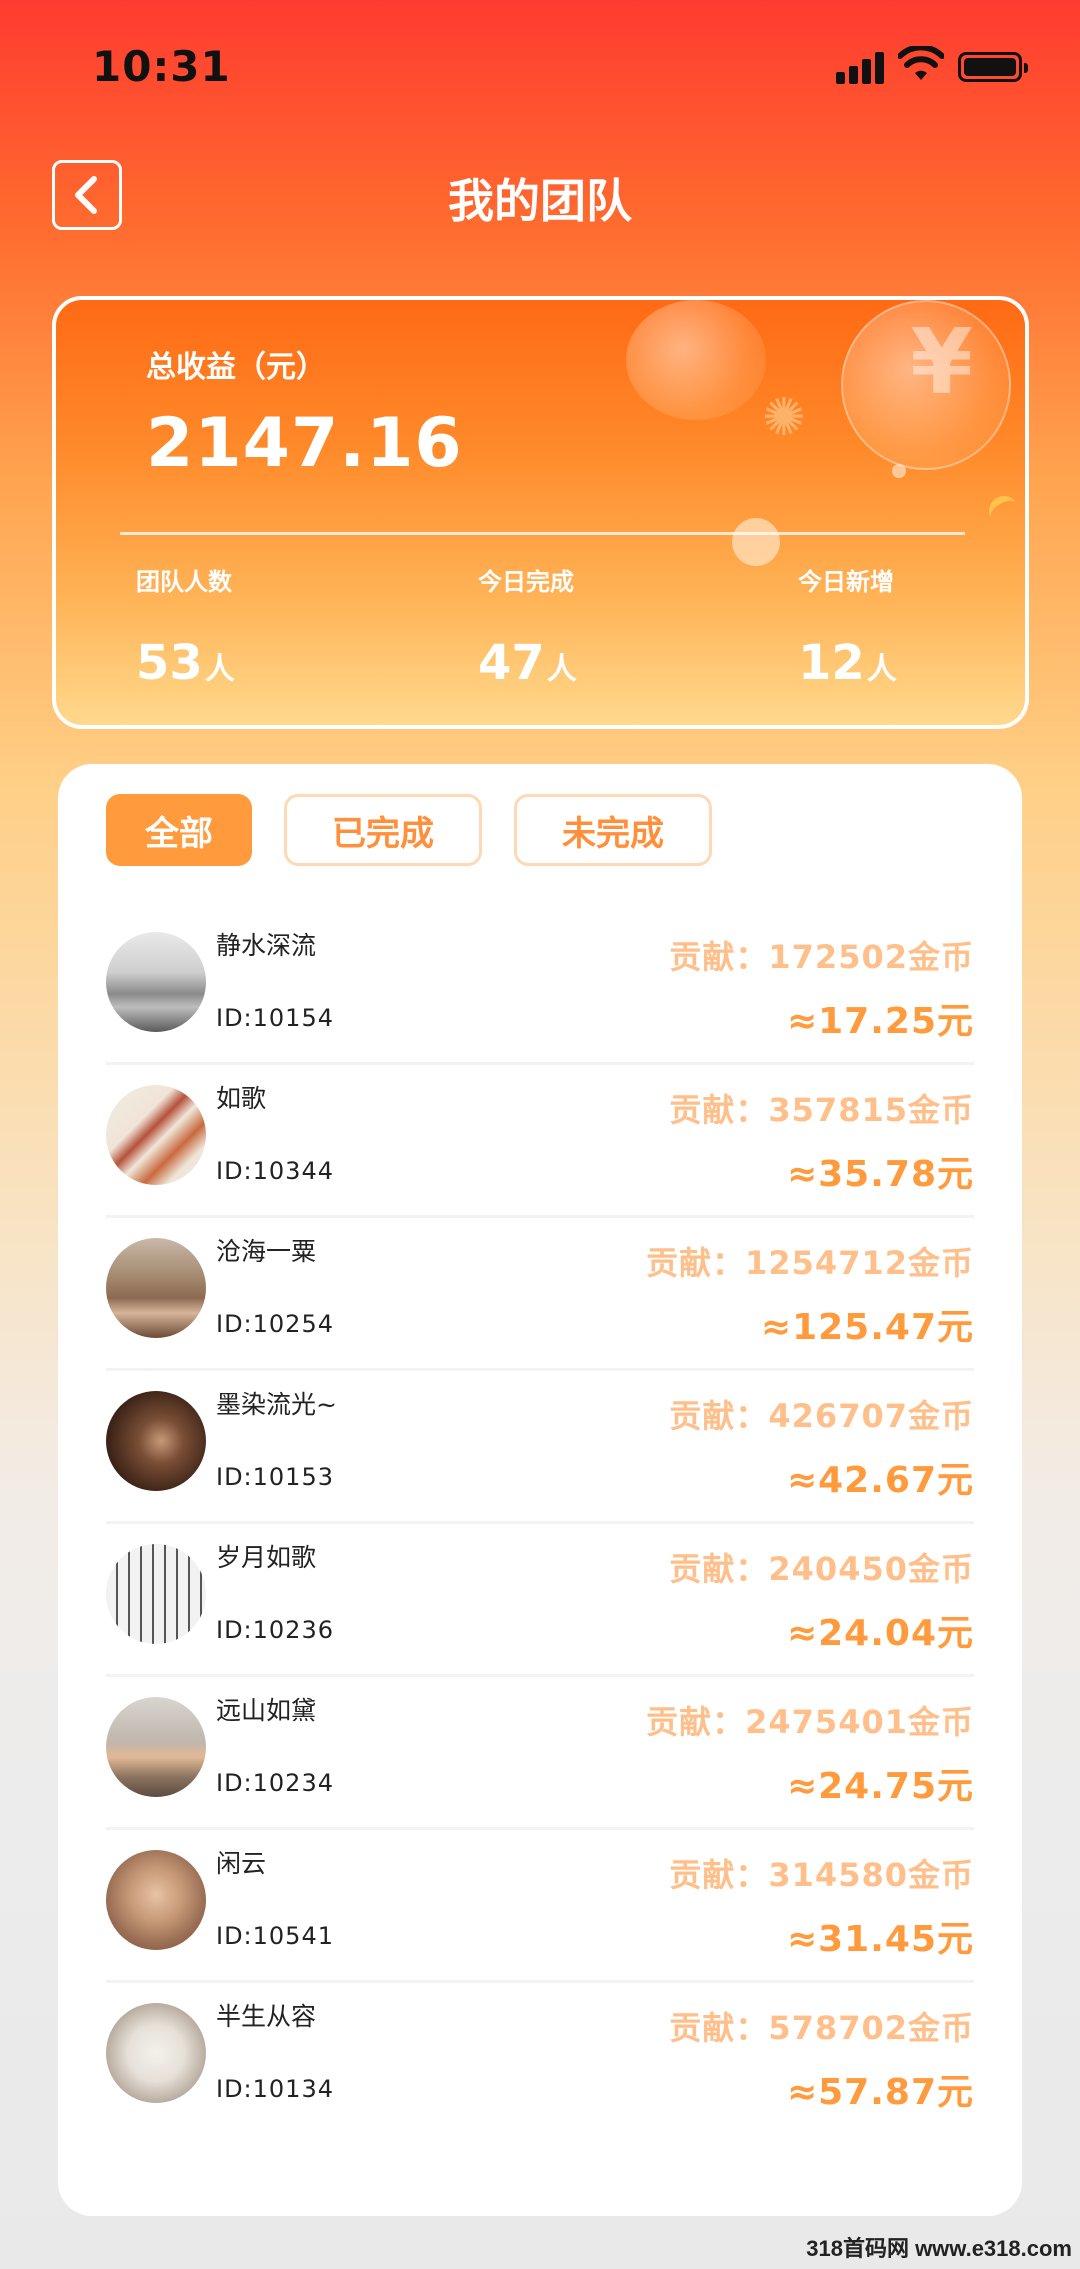  I want to click on member-id: ID:10236, so click(275, 1630).